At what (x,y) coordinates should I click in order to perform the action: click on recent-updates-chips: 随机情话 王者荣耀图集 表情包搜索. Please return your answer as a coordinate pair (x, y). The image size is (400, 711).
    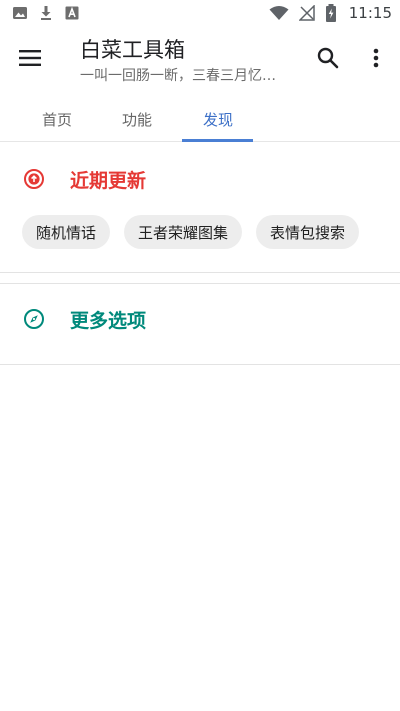
    Looking at the image, I should click on (191, 232).